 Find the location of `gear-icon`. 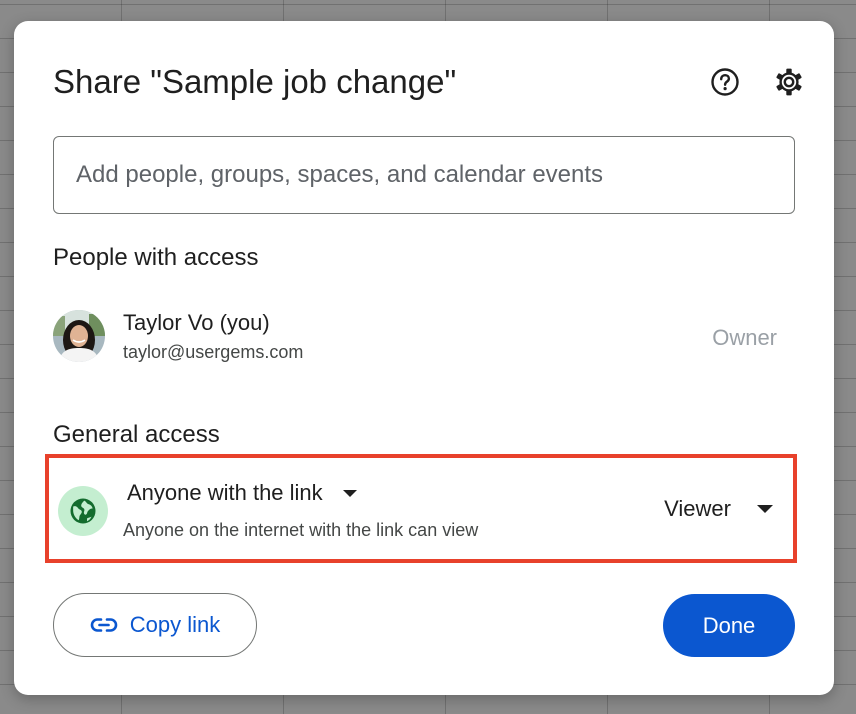

gear-icon is located at coordinates (789, 82).